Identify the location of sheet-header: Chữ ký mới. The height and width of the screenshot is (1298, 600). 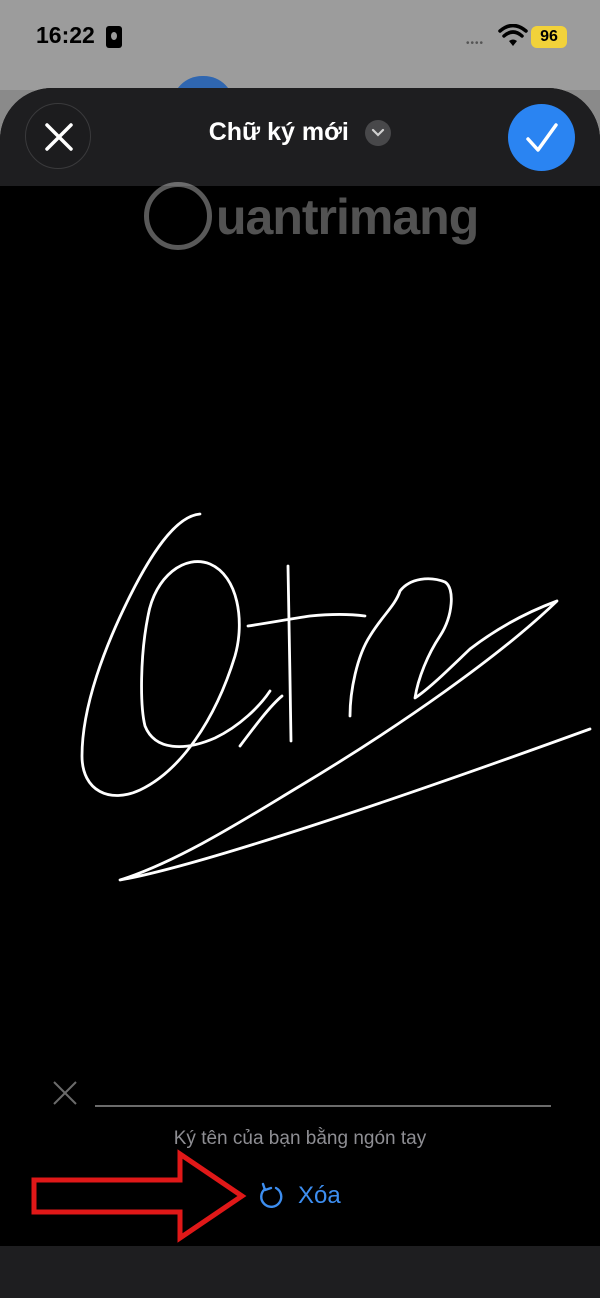
(300, 137).